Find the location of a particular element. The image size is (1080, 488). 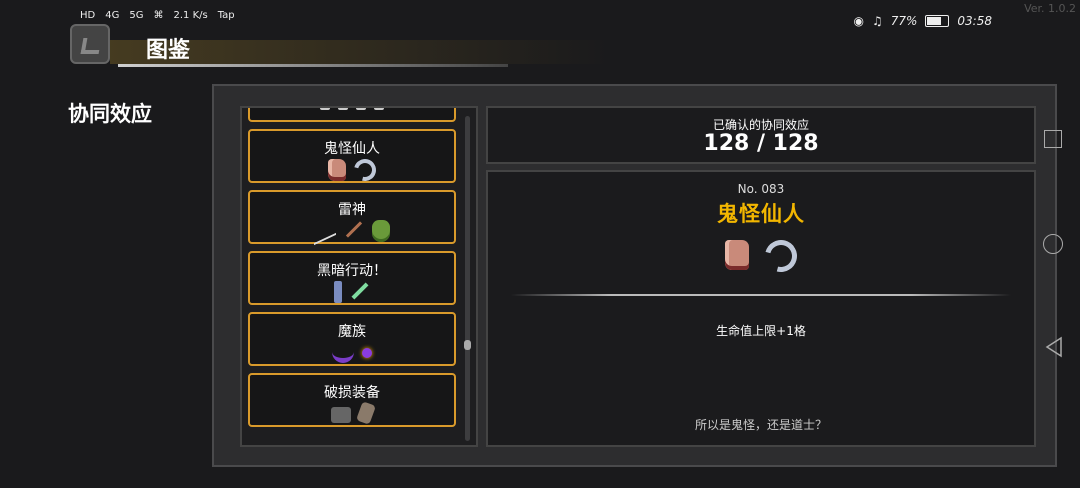

synergy-effect: 生命值上限+1格 is located at coordinates (761, 331).